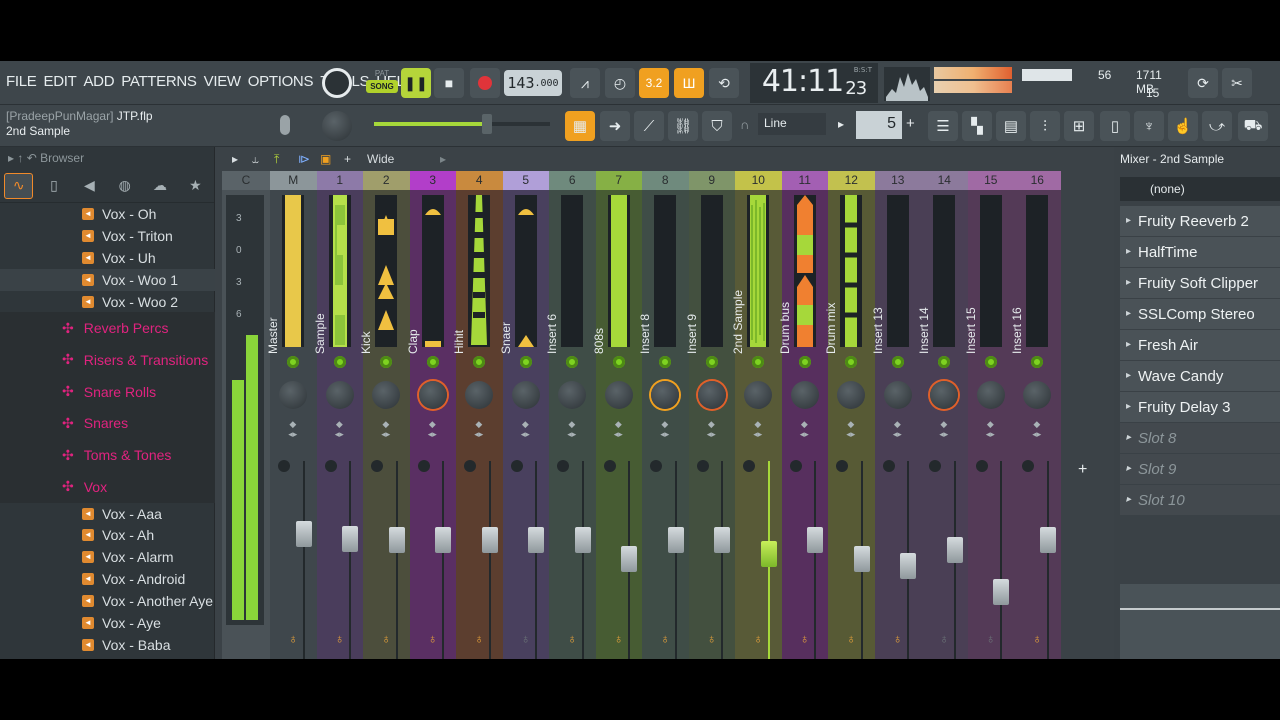 The image size is (1280, 720). I want to click on effect-slot: ▸ Wave Candy, so click(1200, 376).